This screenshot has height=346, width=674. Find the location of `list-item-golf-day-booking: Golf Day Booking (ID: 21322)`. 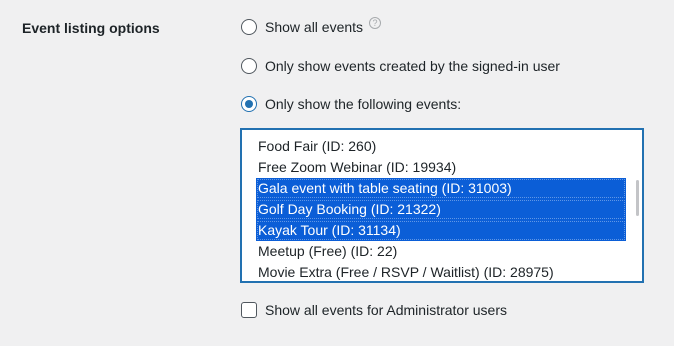

list-item-golf-day-booking: Golf Day Booking (ID: 21322) is located at coordinates (441, 209).